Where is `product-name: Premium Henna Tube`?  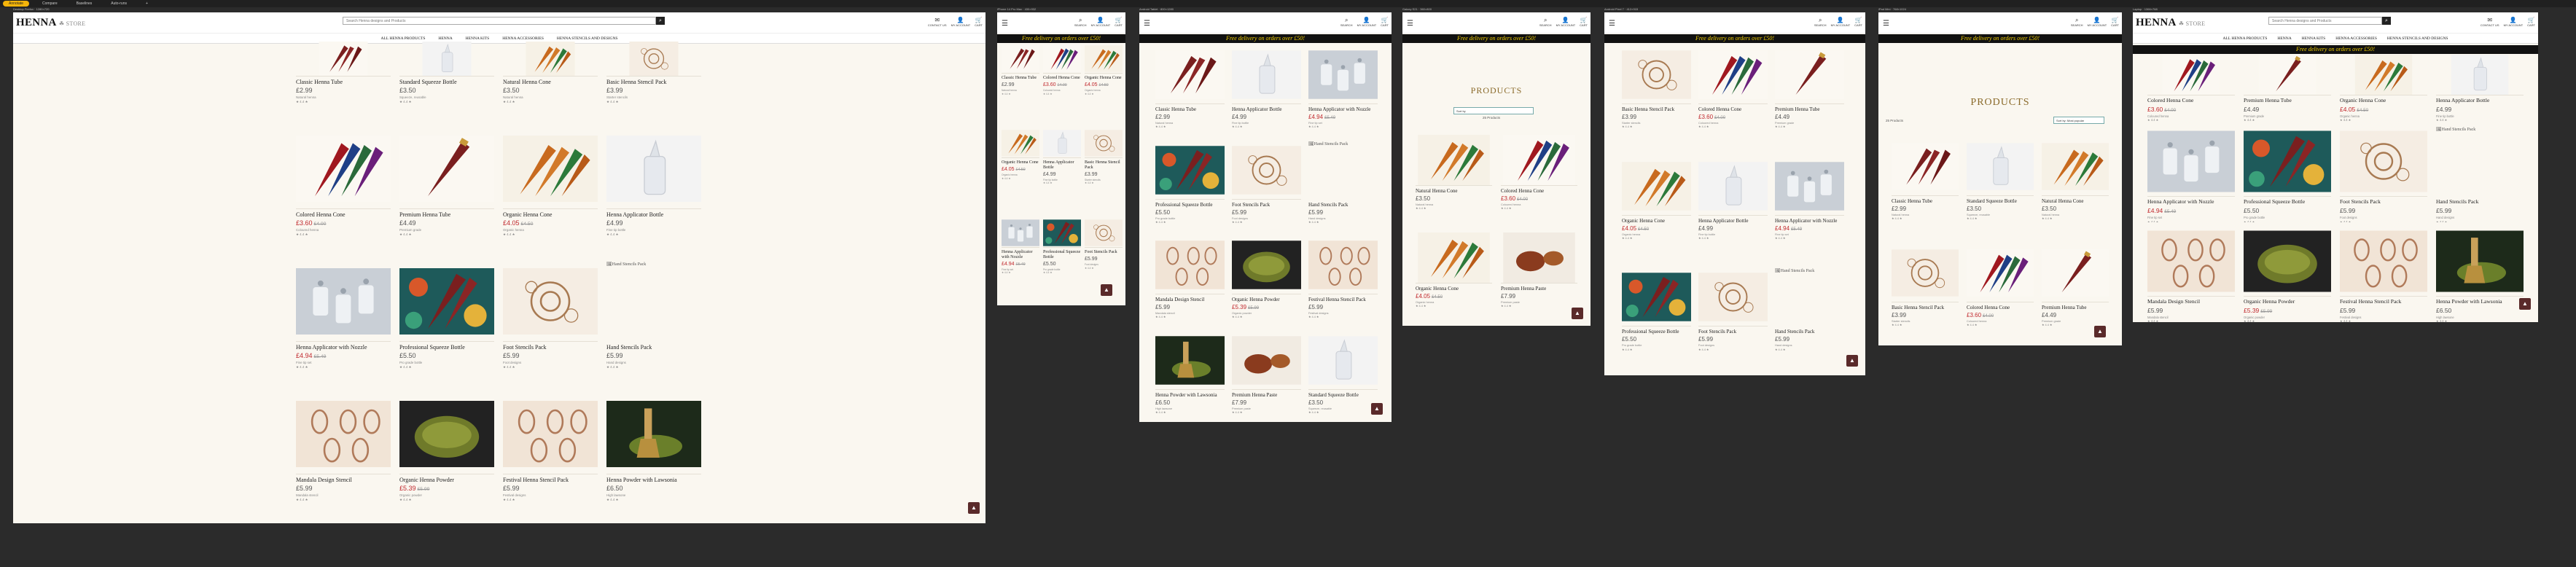 product-name: Premium Henna Tube is located at coordinates (446, 215).